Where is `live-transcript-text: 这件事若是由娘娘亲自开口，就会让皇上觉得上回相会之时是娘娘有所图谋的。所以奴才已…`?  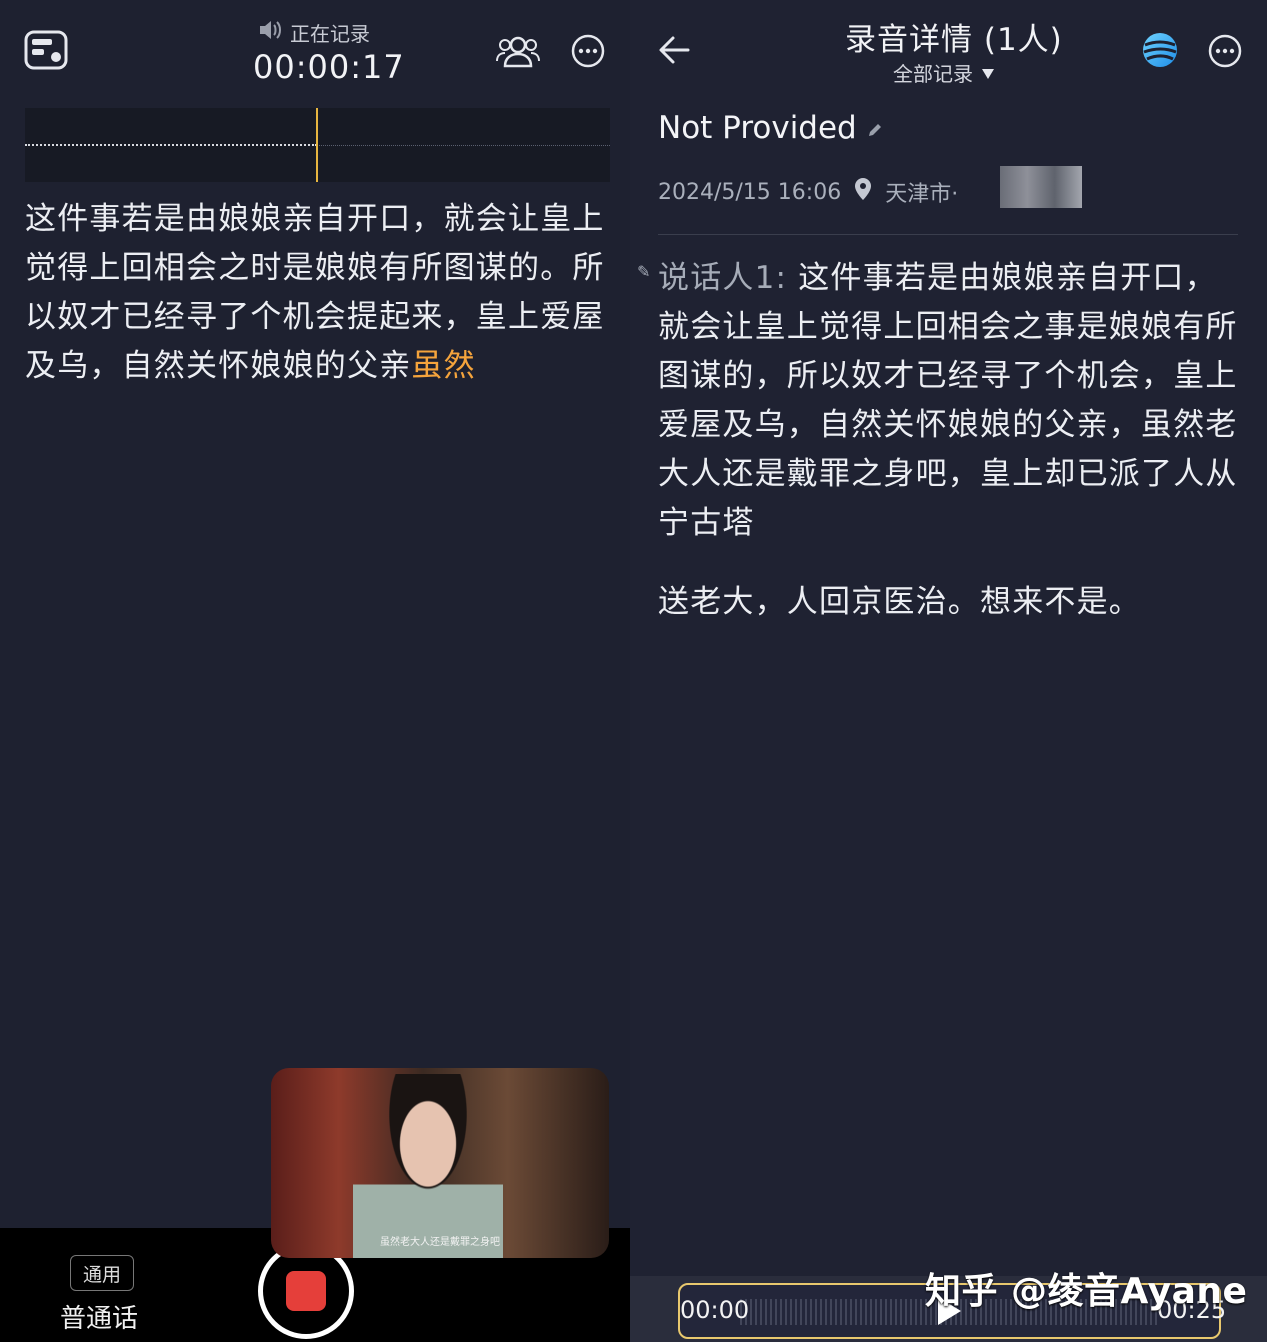 live-transcript-text: 这件事若是由娘娘亲自开口，就会让皇上觉得上回相会之时是娘娘有所图谋的。所以奴才已… is located at coordinates (315, 292).